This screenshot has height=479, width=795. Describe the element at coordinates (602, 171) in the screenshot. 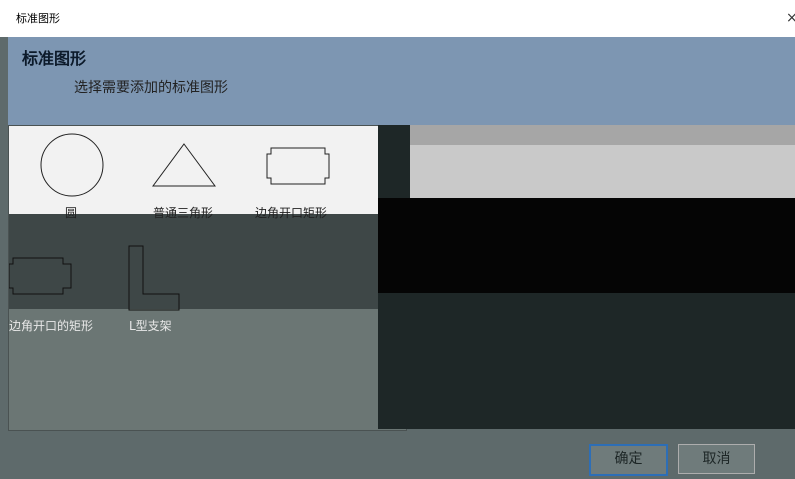

I see `preview-light-strip` at that location.